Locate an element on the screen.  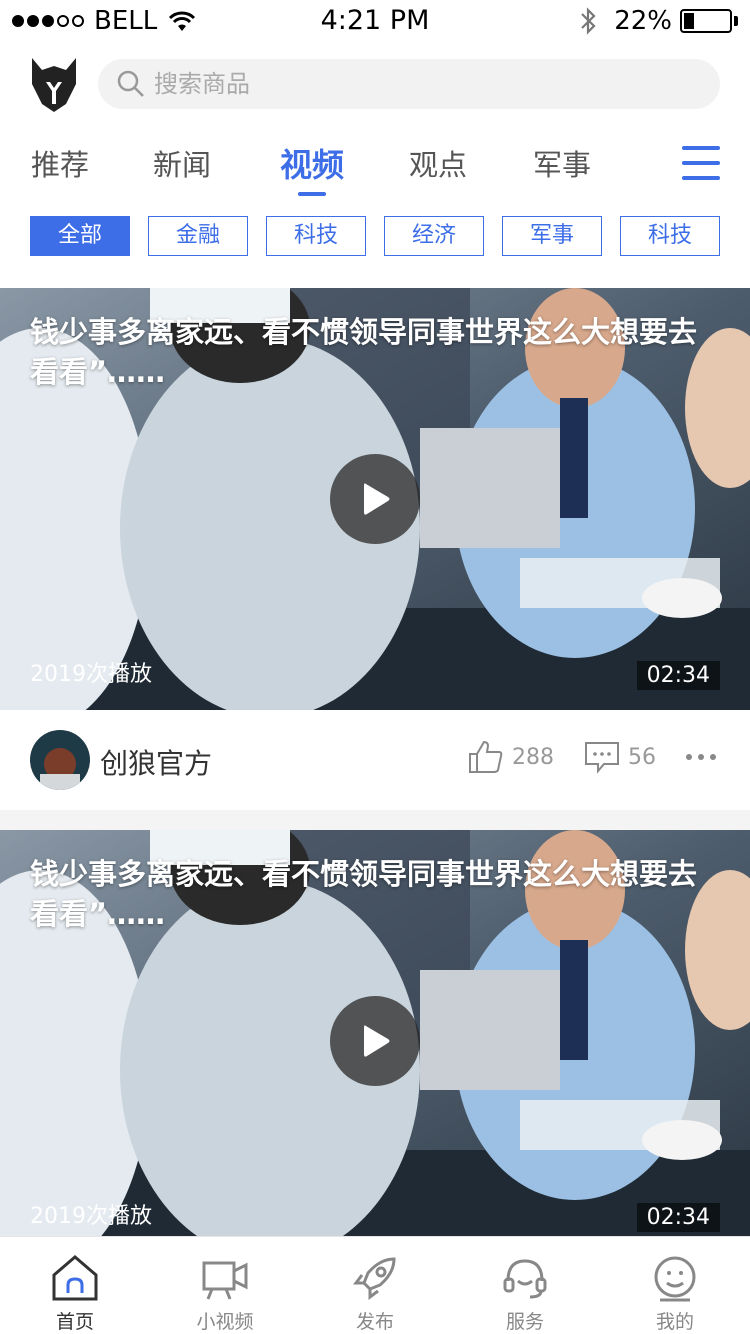
headset-icon is located at coordinates (525, 1279).